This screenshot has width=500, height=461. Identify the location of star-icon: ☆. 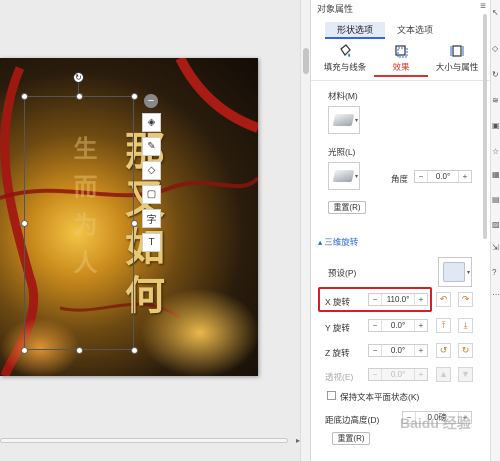
(496, 151).